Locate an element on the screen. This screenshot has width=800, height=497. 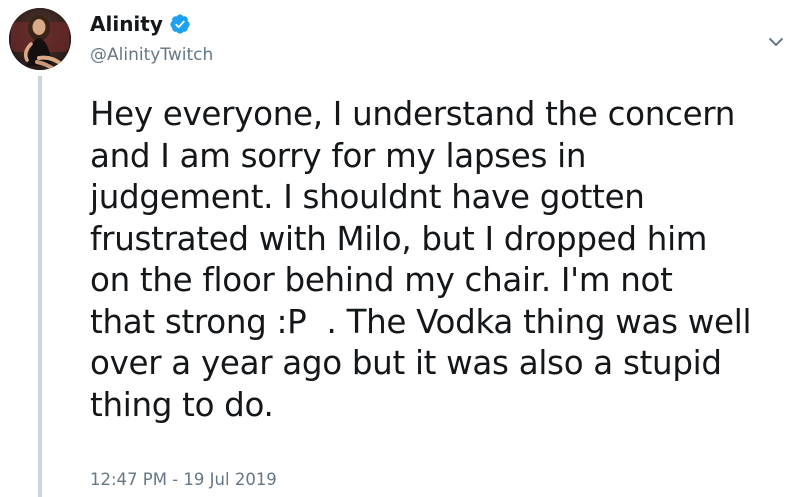
tweet-author: Alinity @AlinityTwitch is located at coordinates (151, 38).